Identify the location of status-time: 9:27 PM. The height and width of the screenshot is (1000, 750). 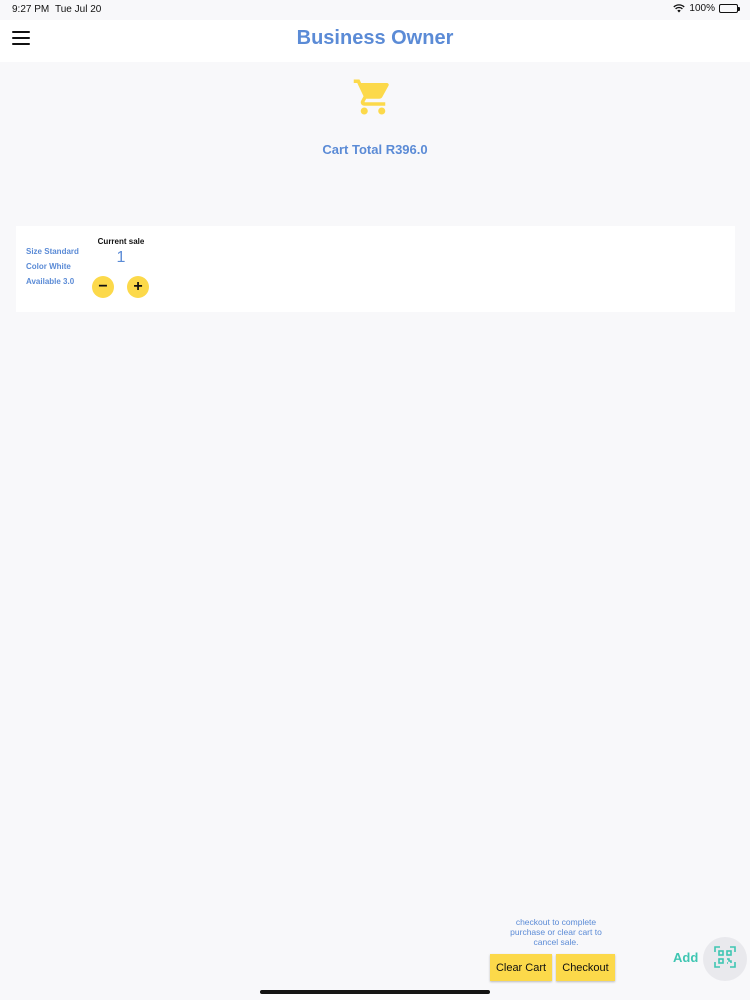
(31, 9).